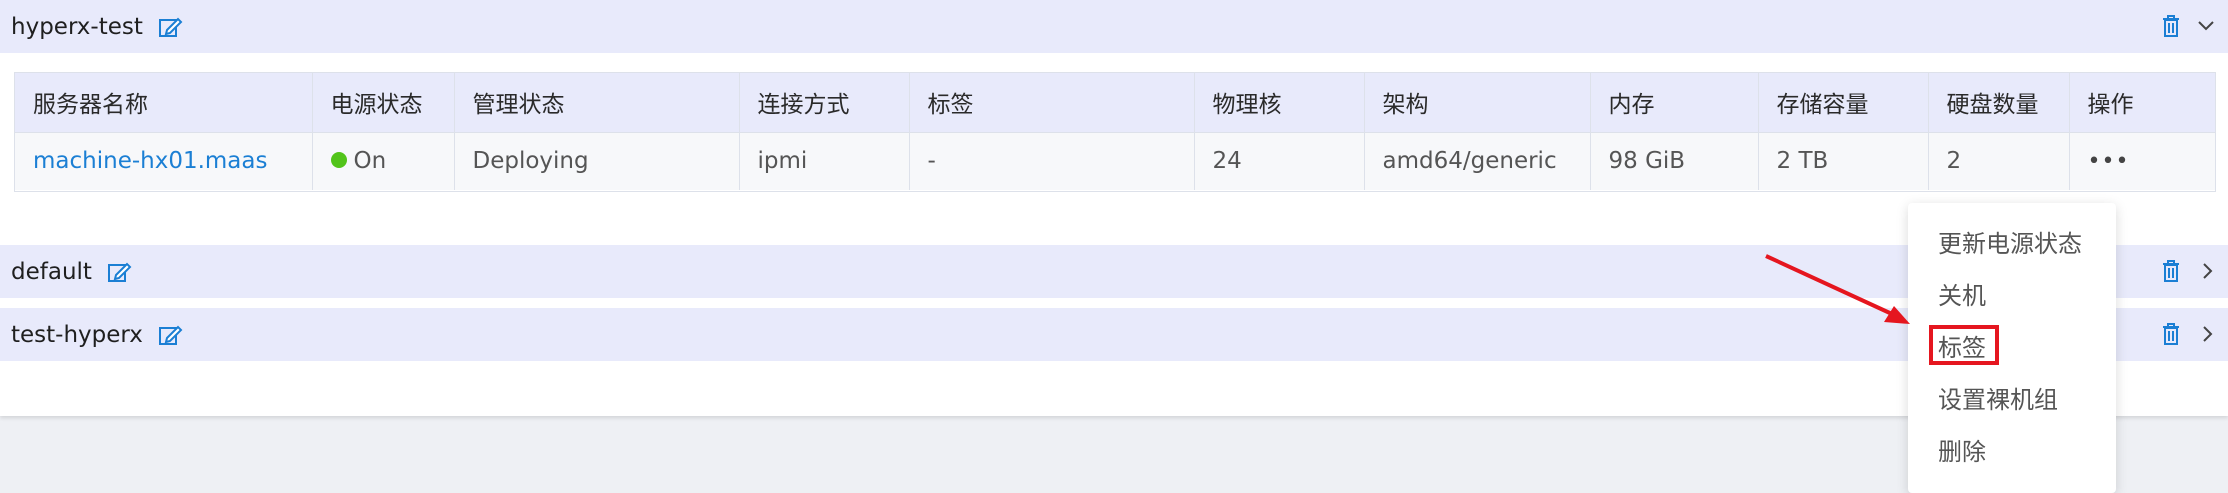 The width and height of the screenshot is (2228, 493). Describe the element at coordinates (77, 26) in the screenshot. I see `group-name: hyperx-test` at that location.